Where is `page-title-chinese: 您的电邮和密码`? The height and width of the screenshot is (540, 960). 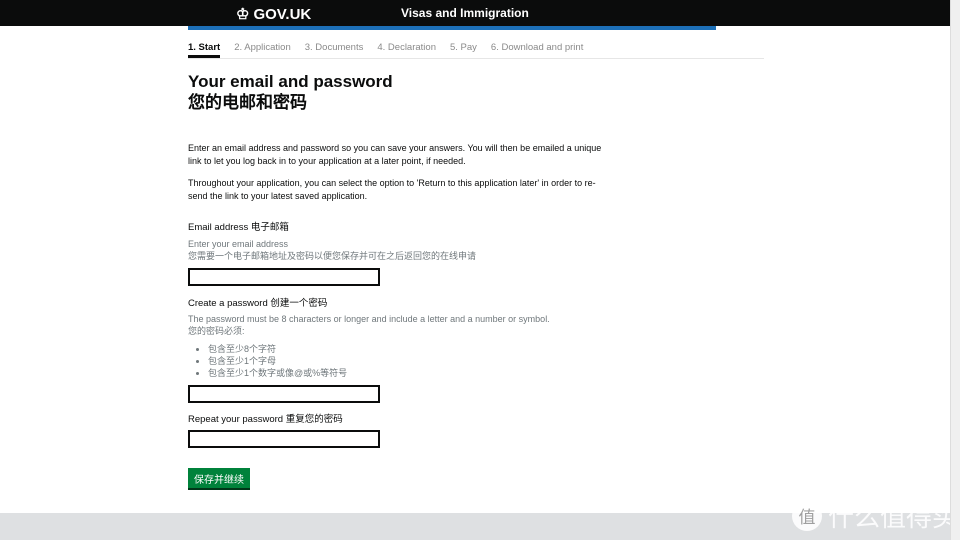
page-title-chinese: 您的电邮和密码 is located at coordinates (247, 102).